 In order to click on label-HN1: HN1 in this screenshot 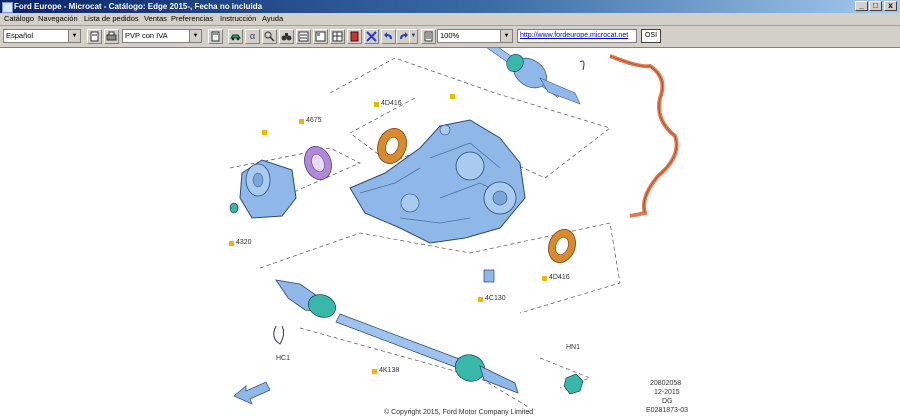, I will do `click(573, 347)`.